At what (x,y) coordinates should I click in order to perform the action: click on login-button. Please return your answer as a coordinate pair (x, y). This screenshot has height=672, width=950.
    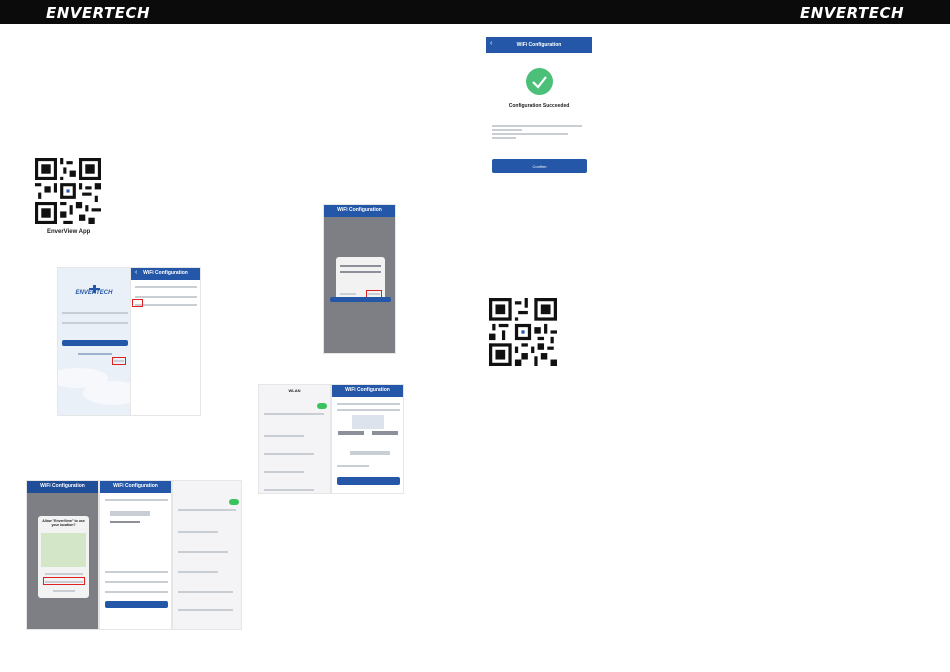
    Looking at the image, I should click on (95, 343).